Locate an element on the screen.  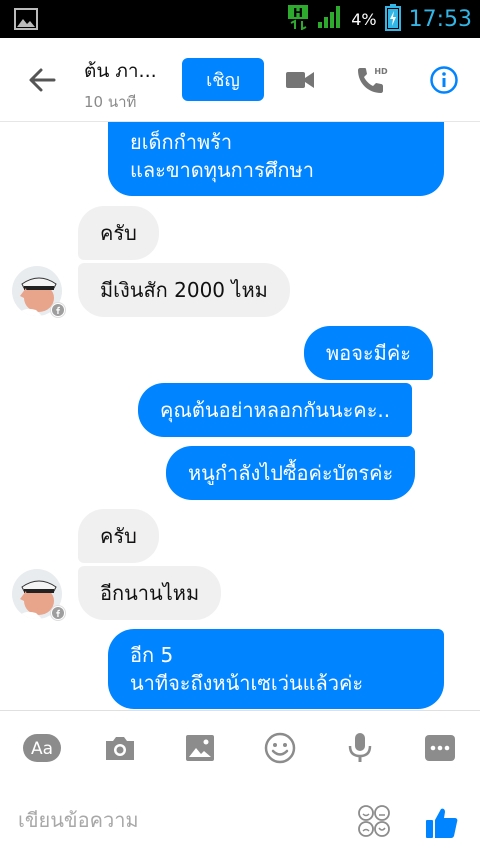
svg-text: H is located at coordinates (298, 13).